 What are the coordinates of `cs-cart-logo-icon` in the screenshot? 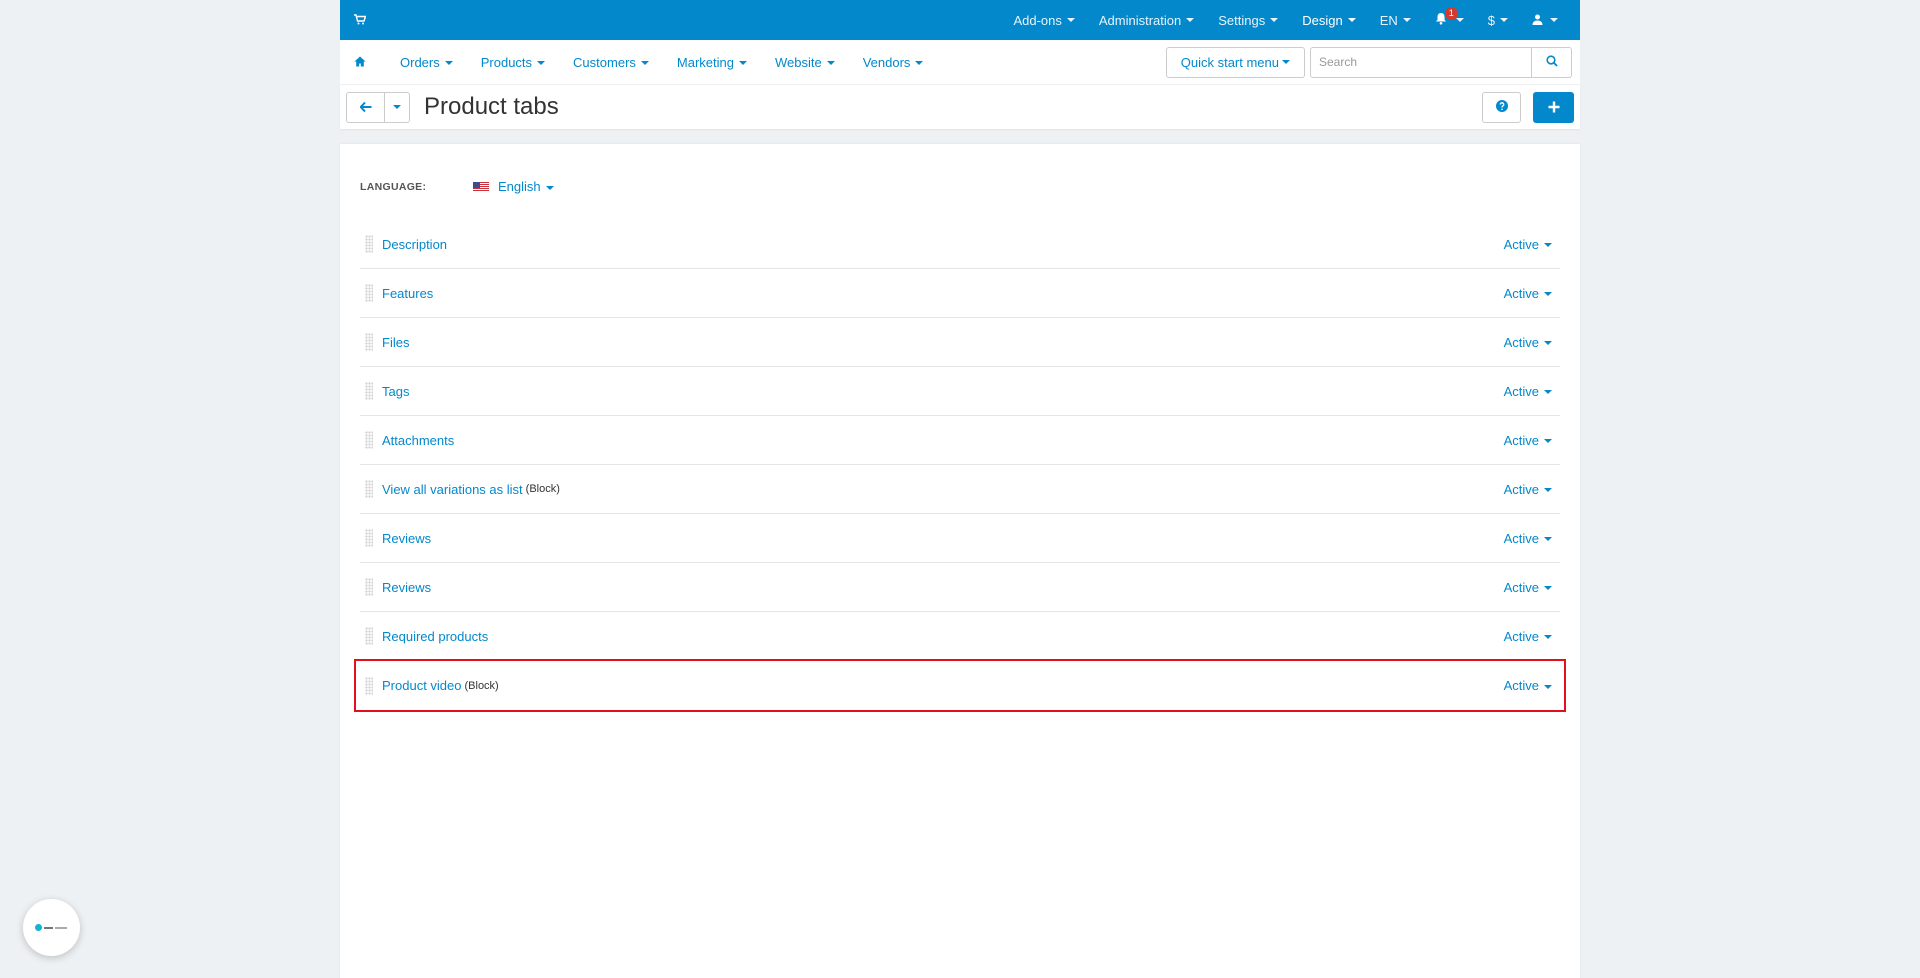 It's located at (51, 927).